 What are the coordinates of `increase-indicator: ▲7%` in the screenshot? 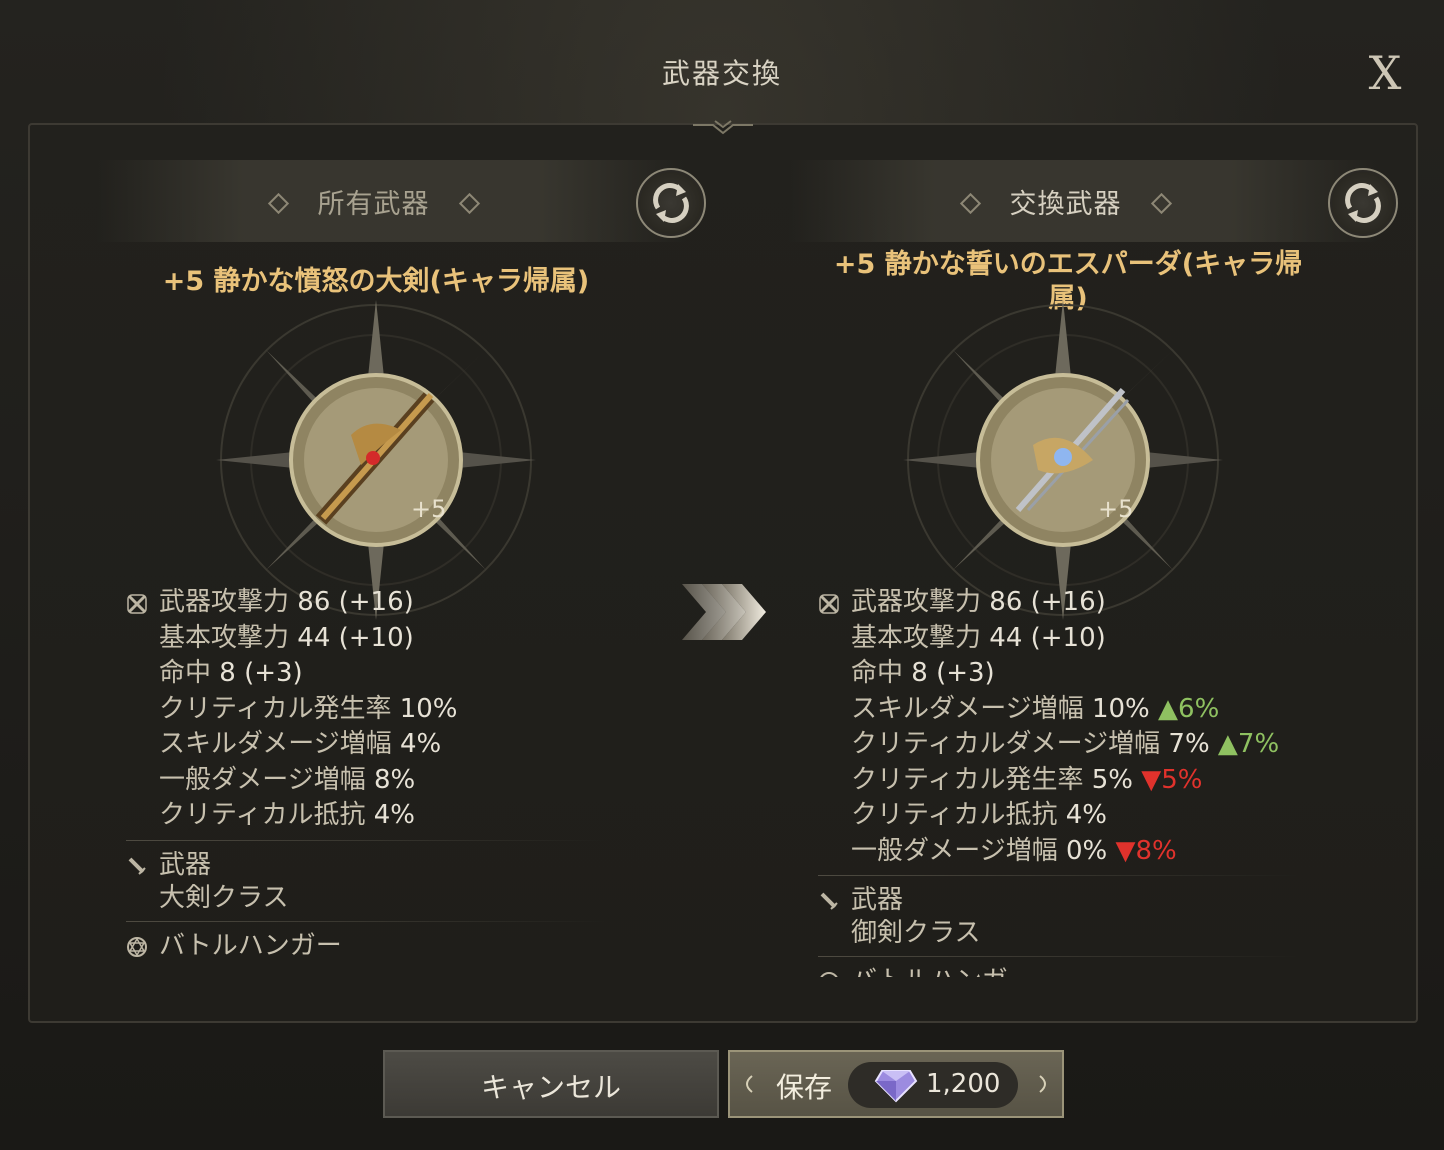 It's located at (1248, 744).